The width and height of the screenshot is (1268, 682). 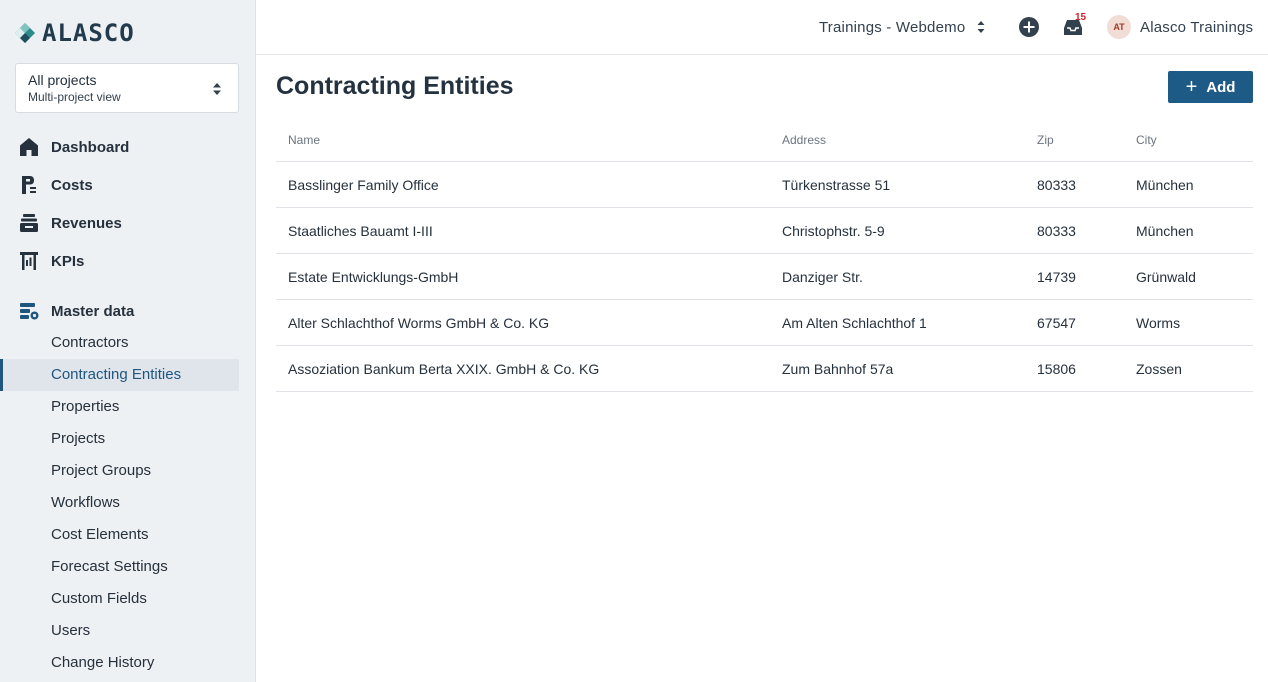 What do you see at coordinates (373, 277) in the screenshot?
I see `cell-name: Estate Entwicklungs-GmbH` at bounding box center [373, 277].